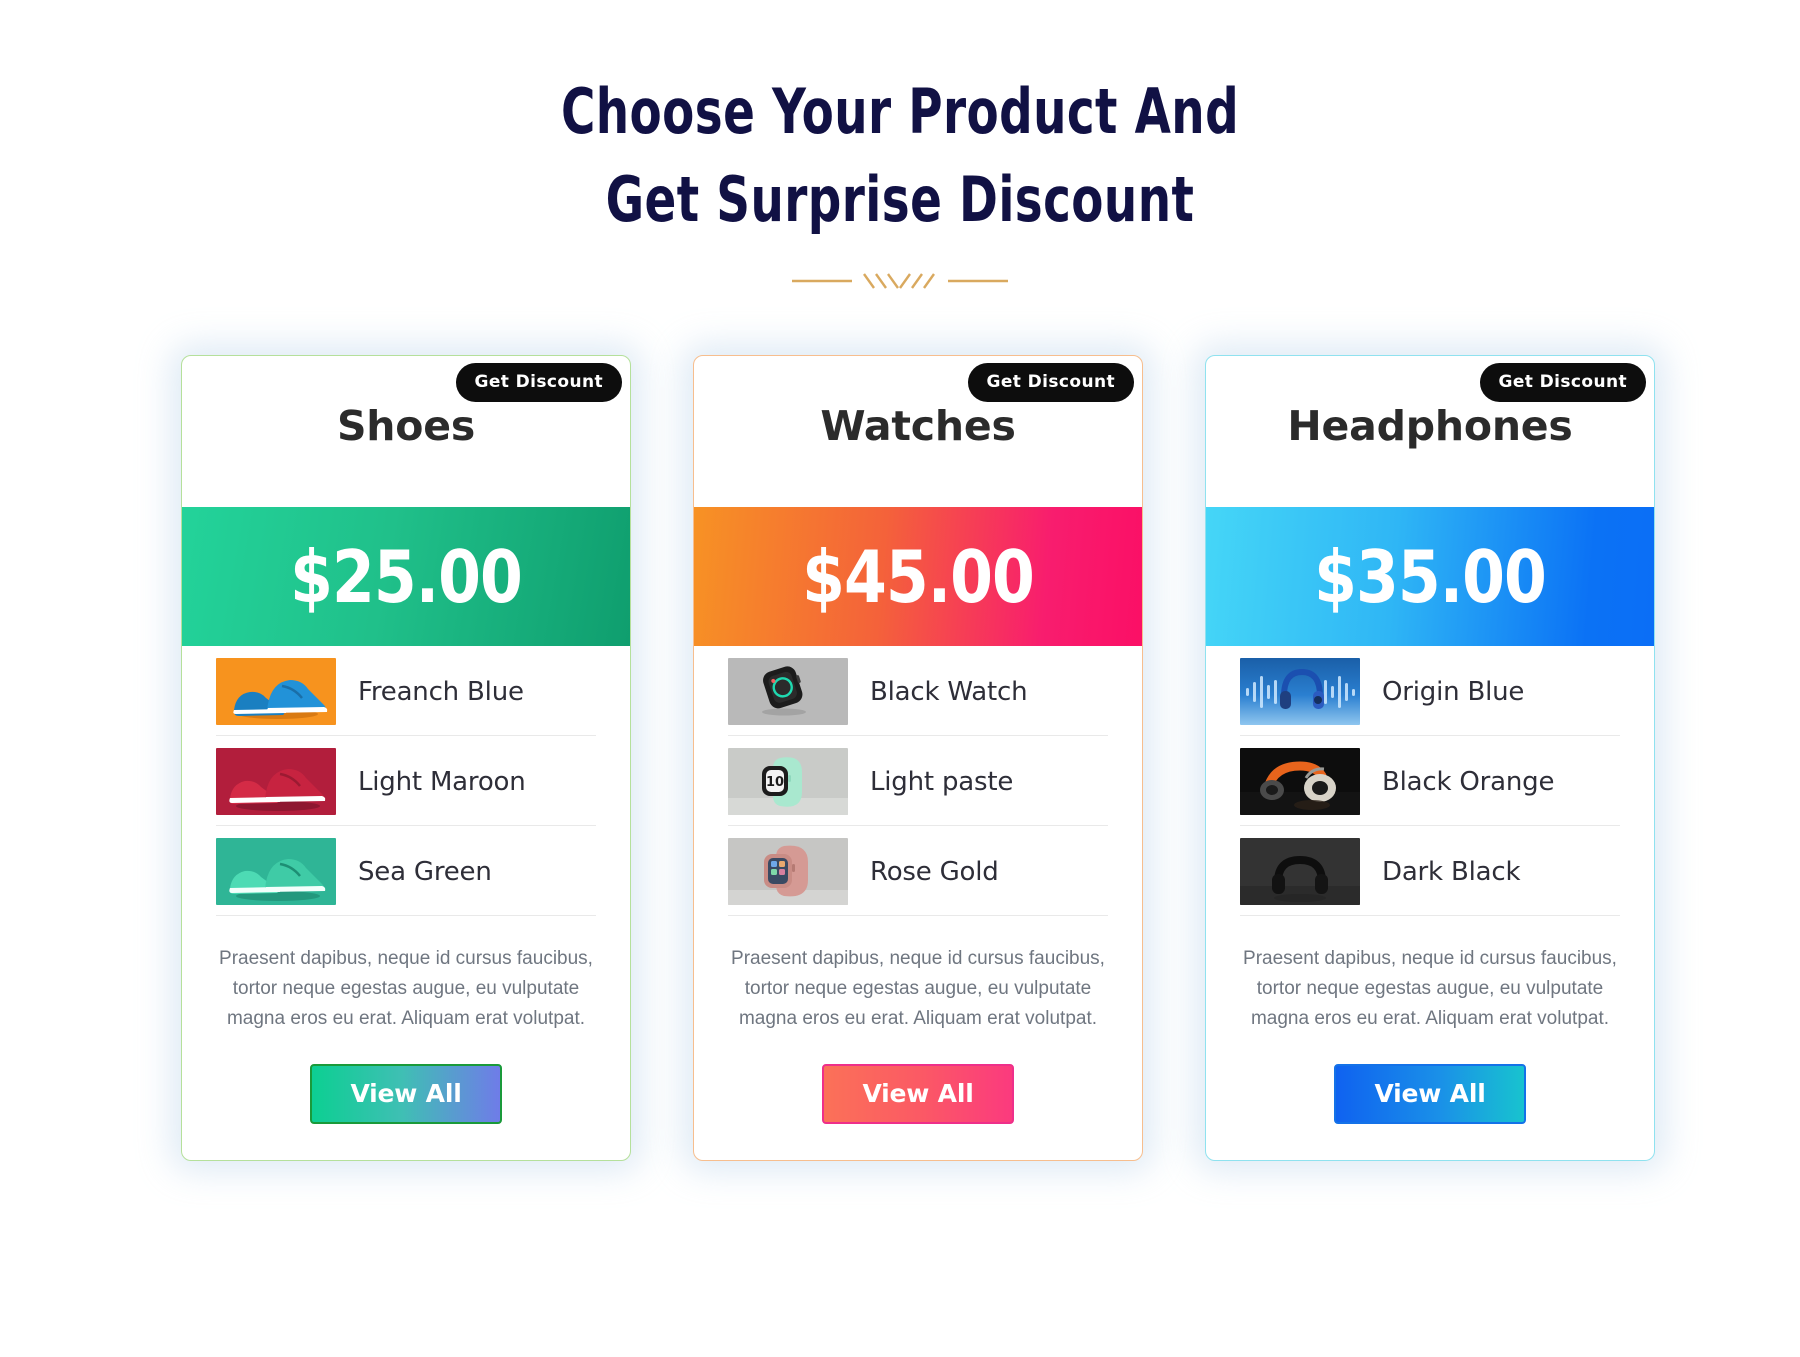  What do you see at coordinates (949, 691) in the screenshot?
I see `product-name: Black Watch` at bounding box center [949, 691].